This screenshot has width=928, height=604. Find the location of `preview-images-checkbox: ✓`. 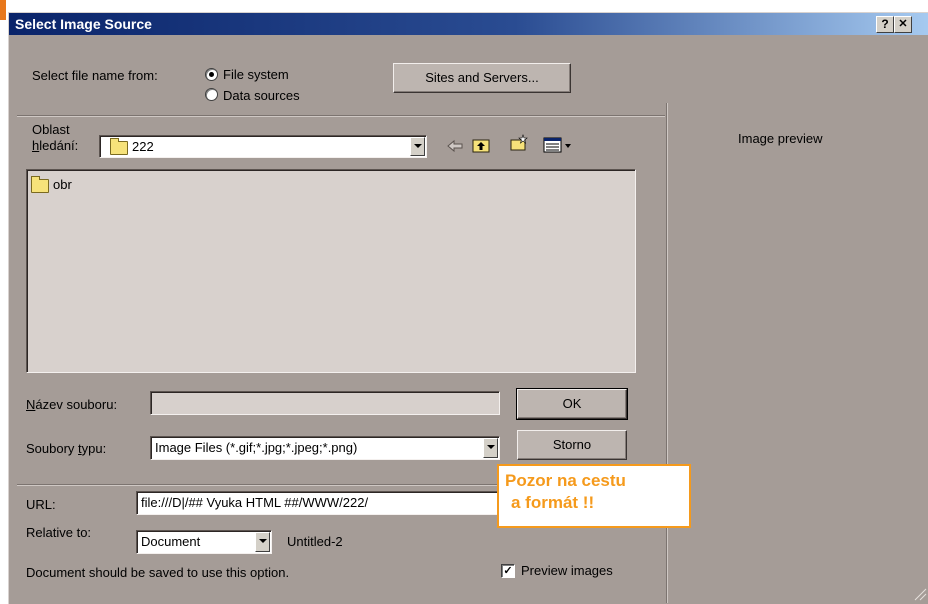

preview-images-checkbox: ✓ is located at coordinates (508, 571).